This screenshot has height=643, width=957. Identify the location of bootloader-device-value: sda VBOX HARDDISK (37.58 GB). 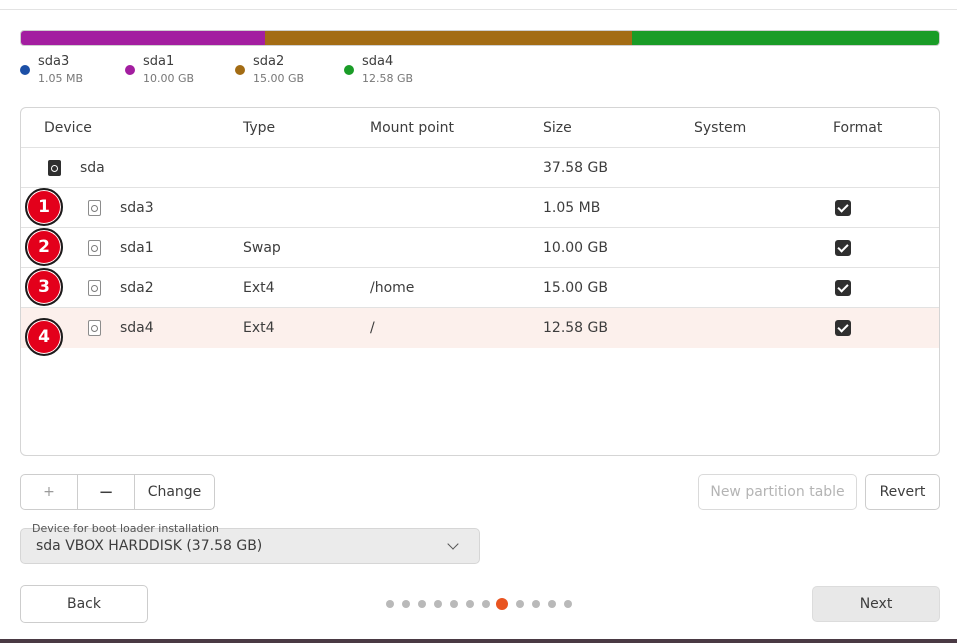
(149, 546).